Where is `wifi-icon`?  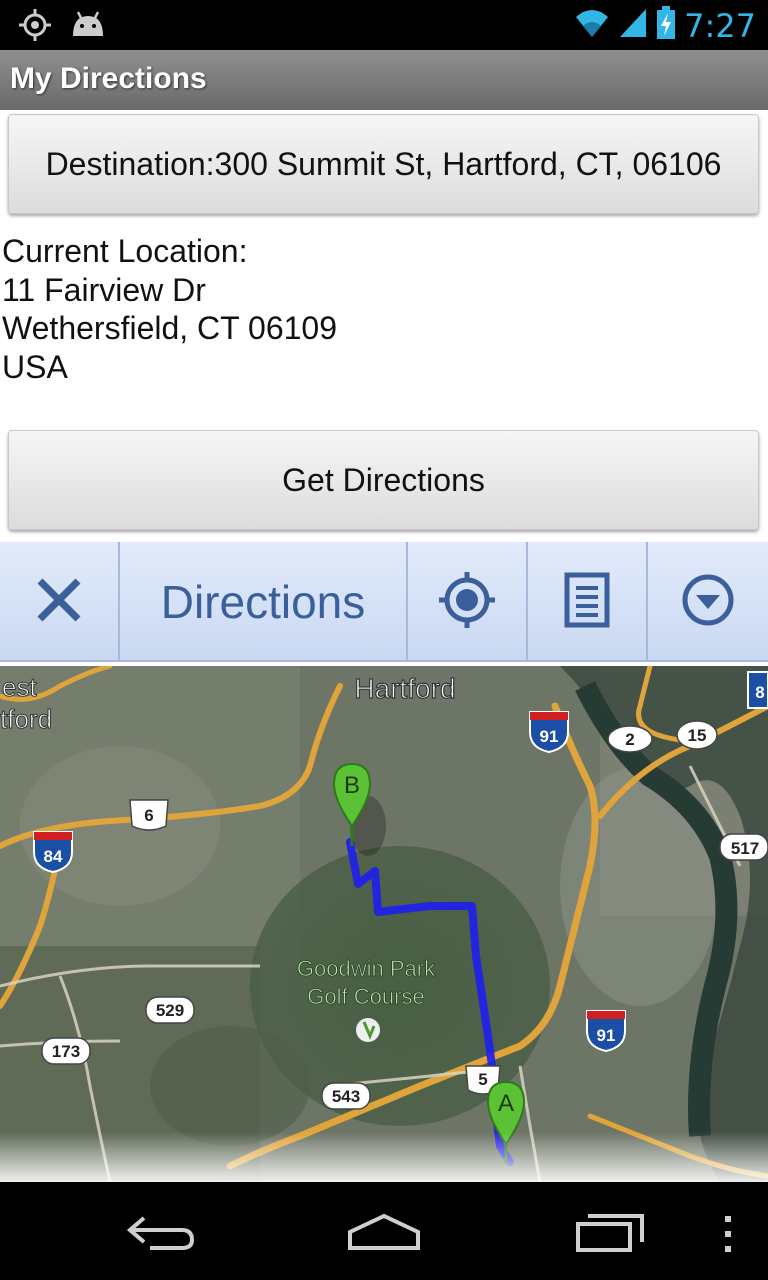
wifi-icon is located at coordinates (592, 25).